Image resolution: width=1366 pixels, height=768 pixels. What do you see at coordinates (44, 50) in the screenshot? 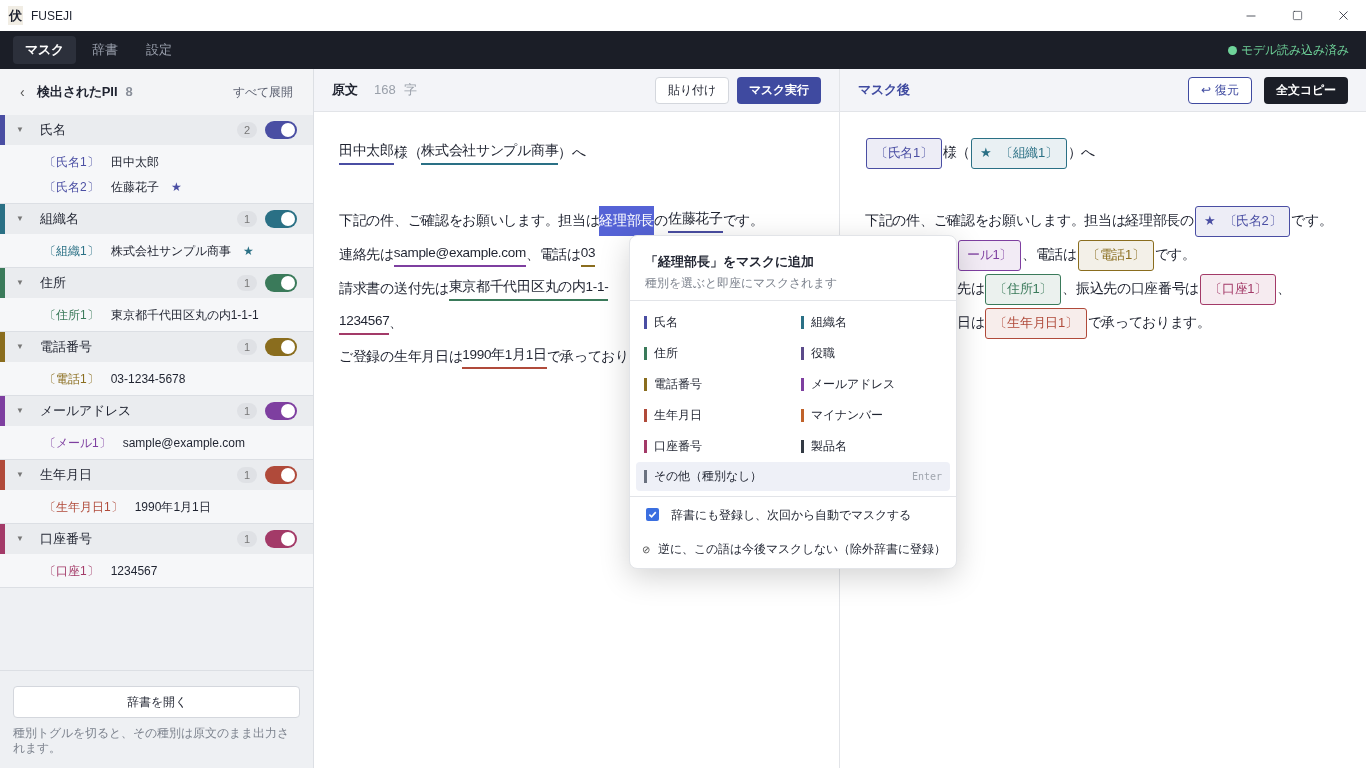
I see `nav-tab: マスク` at bounding box center [44, 50].